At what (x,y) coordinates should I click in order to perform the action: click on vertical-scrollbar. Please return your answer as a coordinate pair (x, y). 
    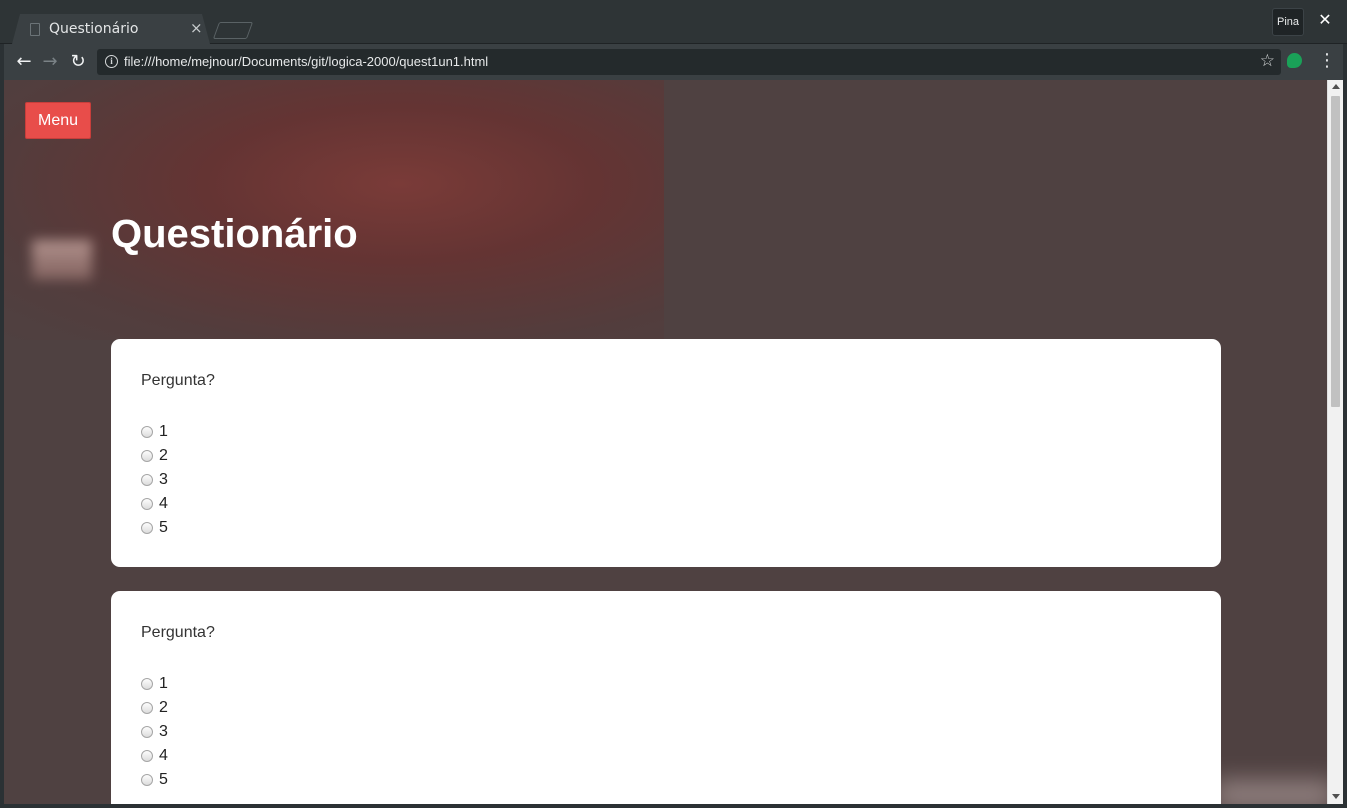
    Looking at the image, I should click on (1335, 442).